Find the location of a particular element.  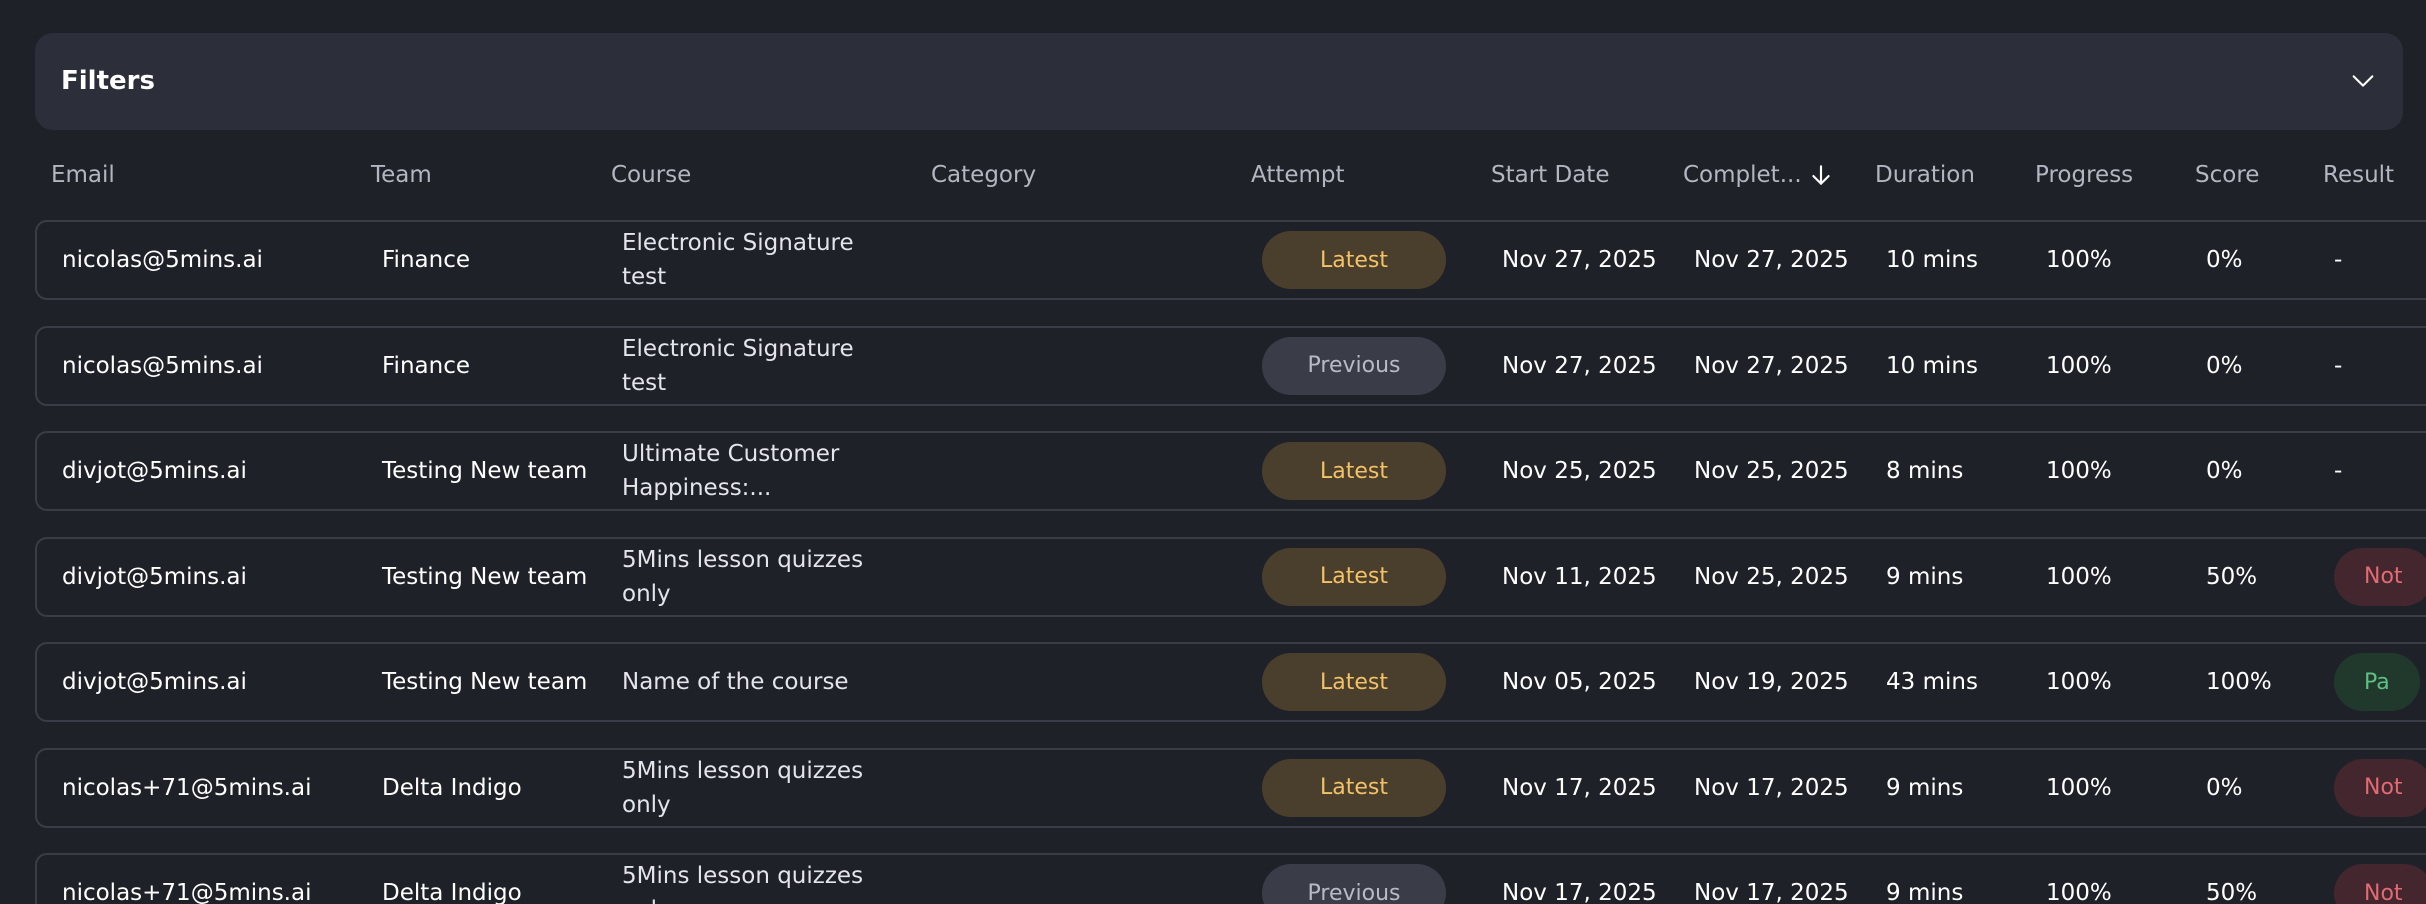

course-name: Electronic Signature test is located at coordinates (738, 260).